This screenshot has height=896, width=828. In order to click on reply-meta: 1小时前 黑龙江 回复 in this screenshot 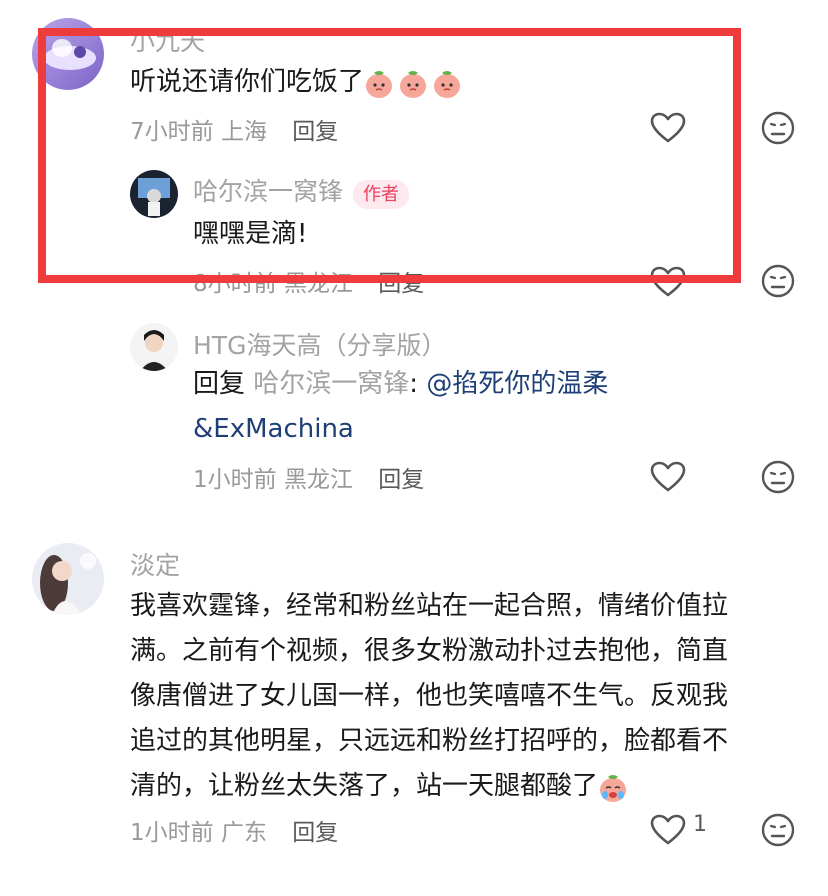, I will do `click(308, 477)`.